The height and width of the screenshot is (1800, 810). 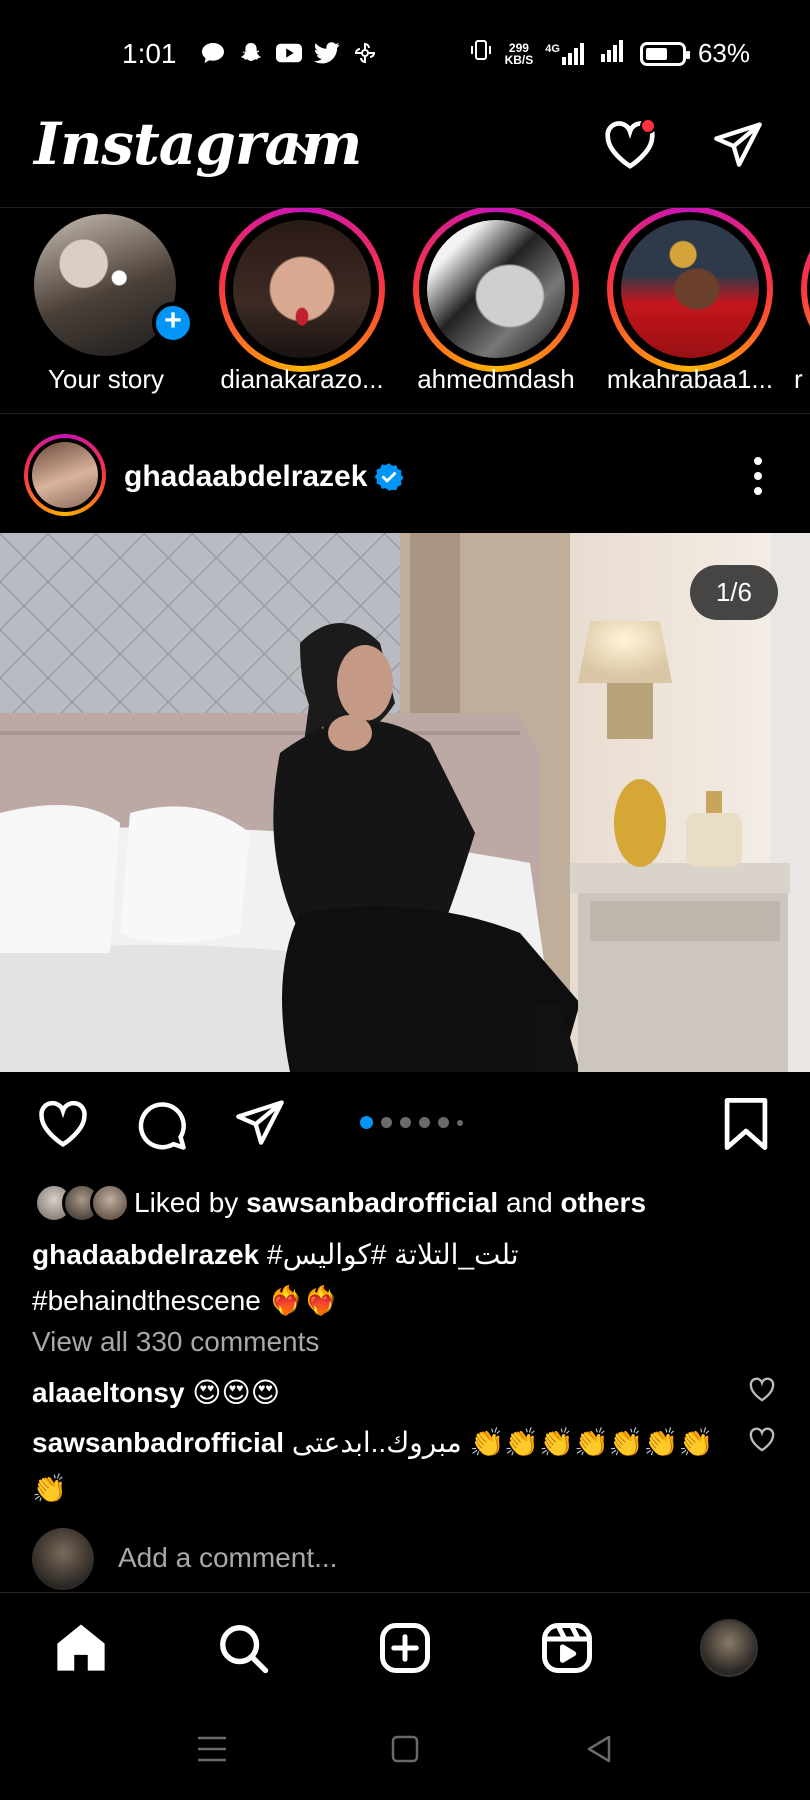 I want to click on reels-icon, so click(x=567, y=1650).